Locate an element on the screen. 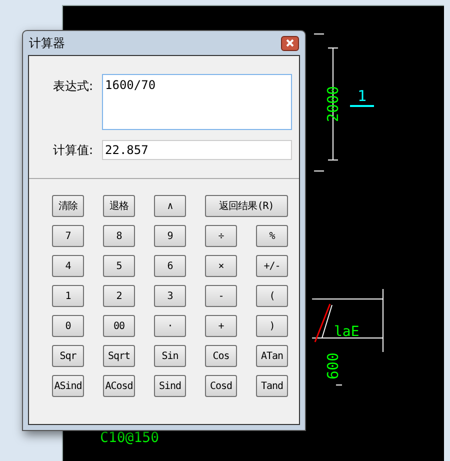 This screenshot has width=450, height=461. calculator-key: ( is located at coordinates (272, 296).